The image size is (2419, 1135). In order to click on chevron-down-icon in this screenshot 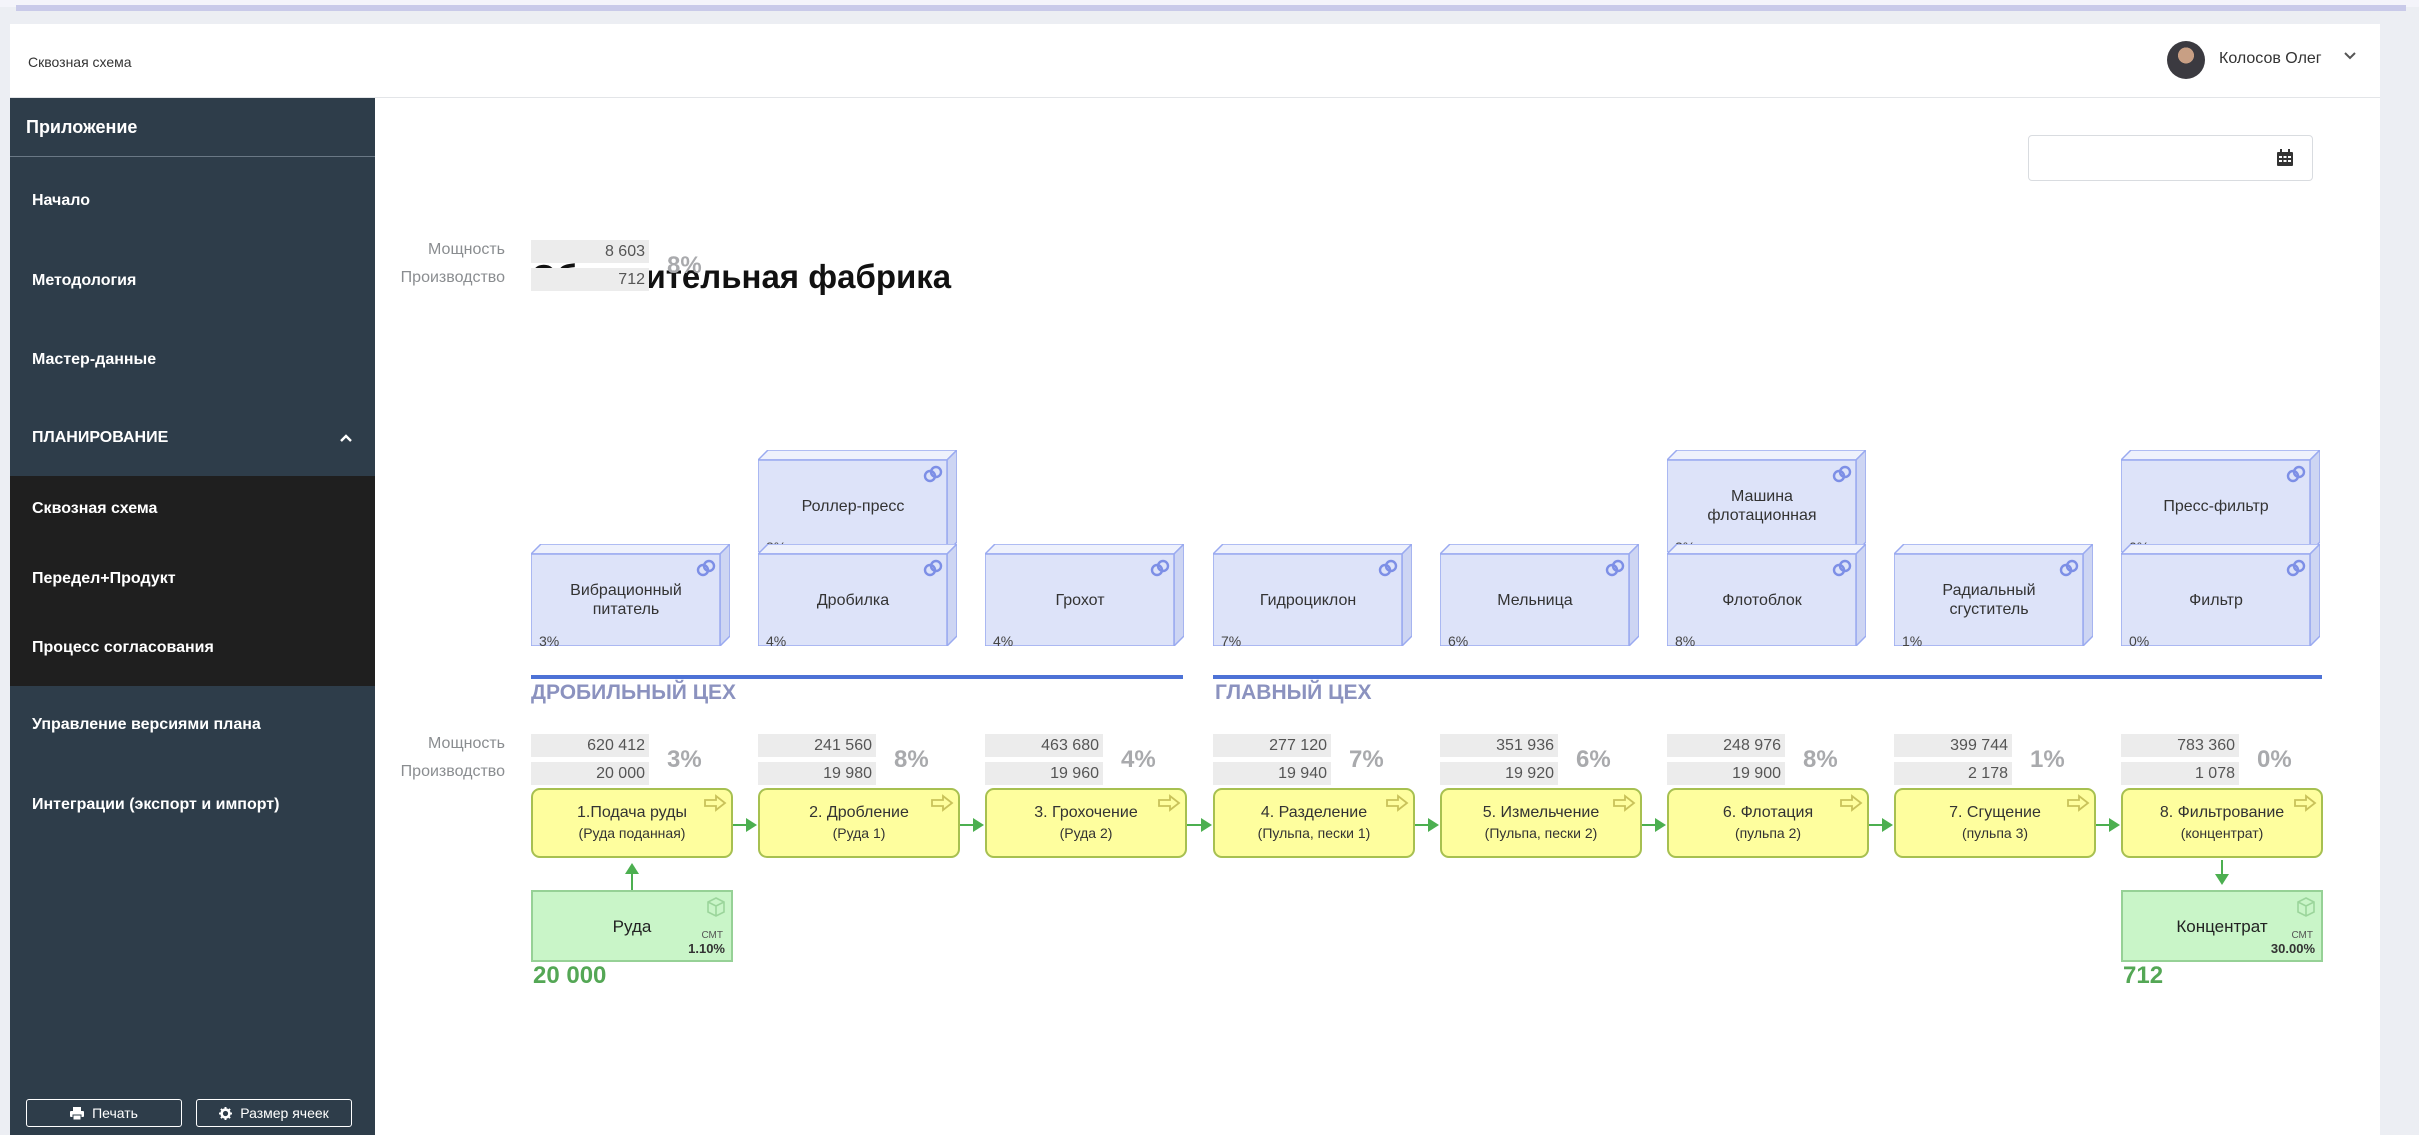, I will do `click(2350, 56)`.